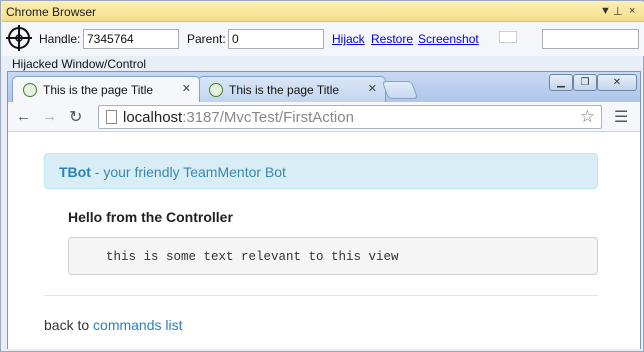  I want to click on bookmark-star-icon: ☆, so click(587, 117).